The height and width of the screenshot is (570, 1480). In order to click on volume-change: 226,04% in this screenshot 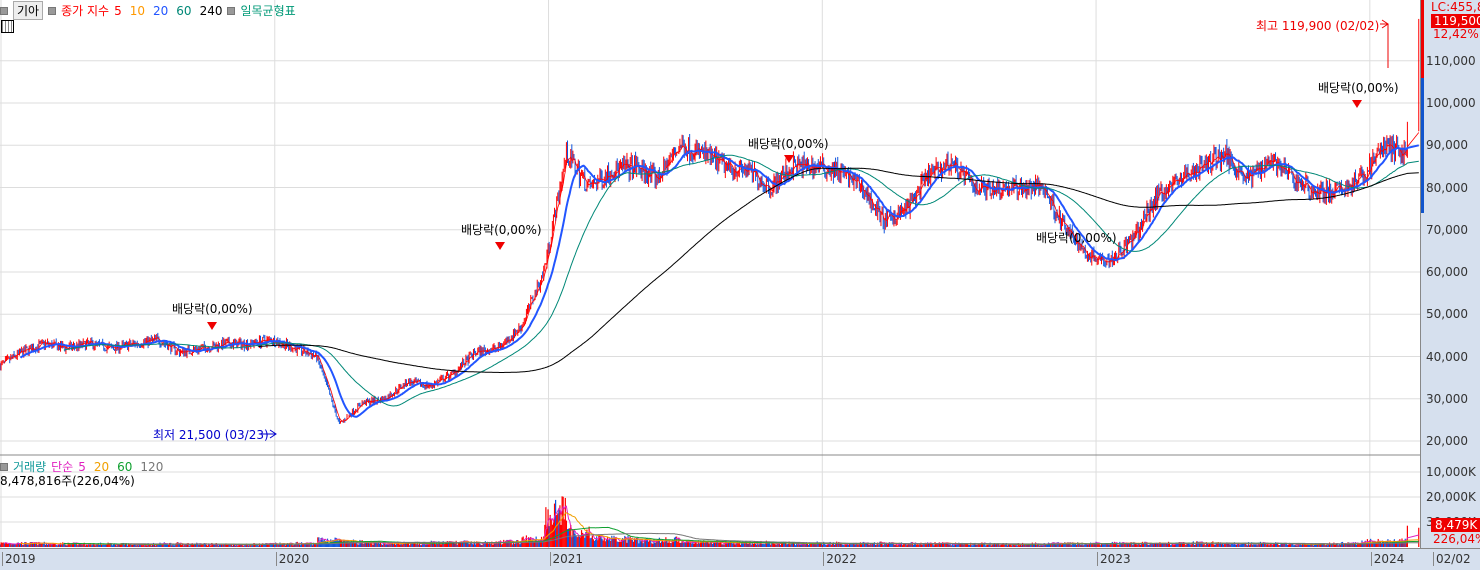, I will do `click(1456, 539)`.